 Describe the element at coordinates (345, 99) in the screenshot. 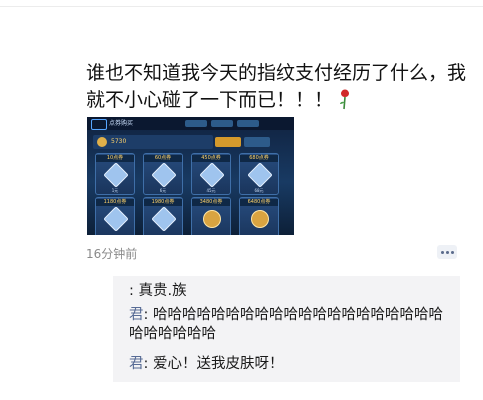

I see `wilted-rose-icon` at that location.